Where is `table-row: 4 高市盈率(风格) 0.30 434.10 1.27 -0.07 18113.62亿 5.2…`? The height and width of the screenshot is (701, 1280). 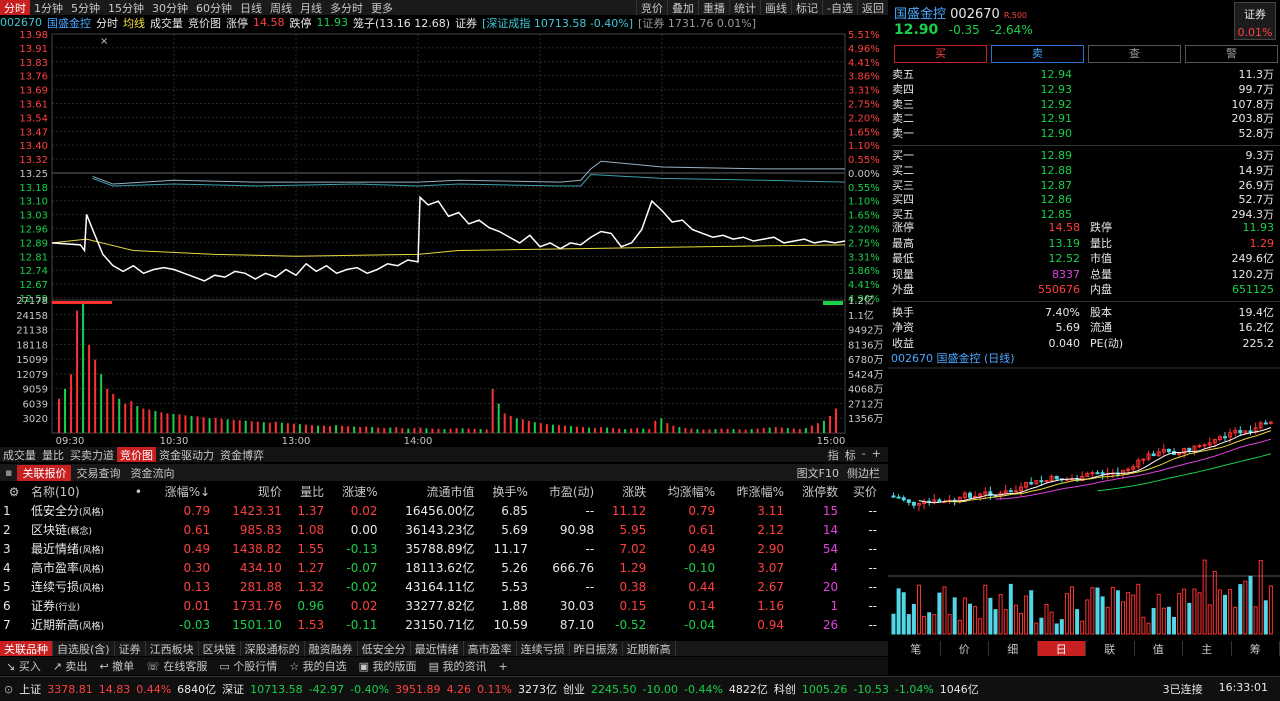
table-row: 4 高市盈率(风格) 0.30 434.10 1.27 -0.07 18113.62亿 5.2… is located at coordinates (440, 567).